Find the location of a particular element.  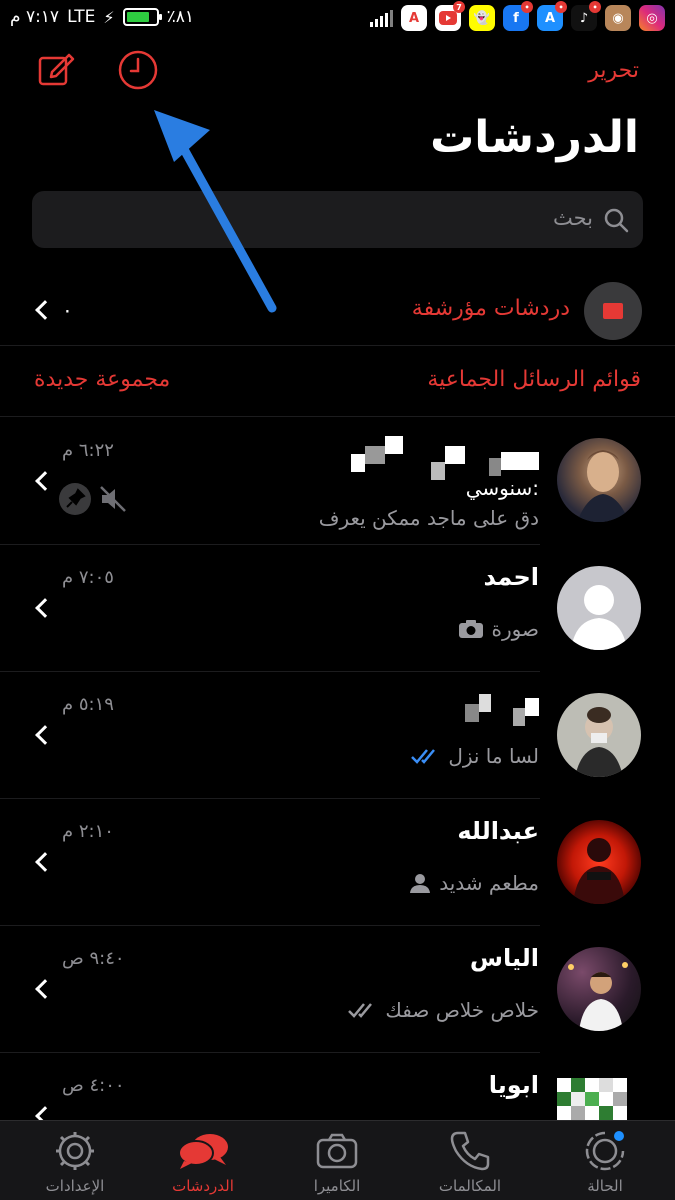

chat-preview: صورة is located at coordinates (498, 629).